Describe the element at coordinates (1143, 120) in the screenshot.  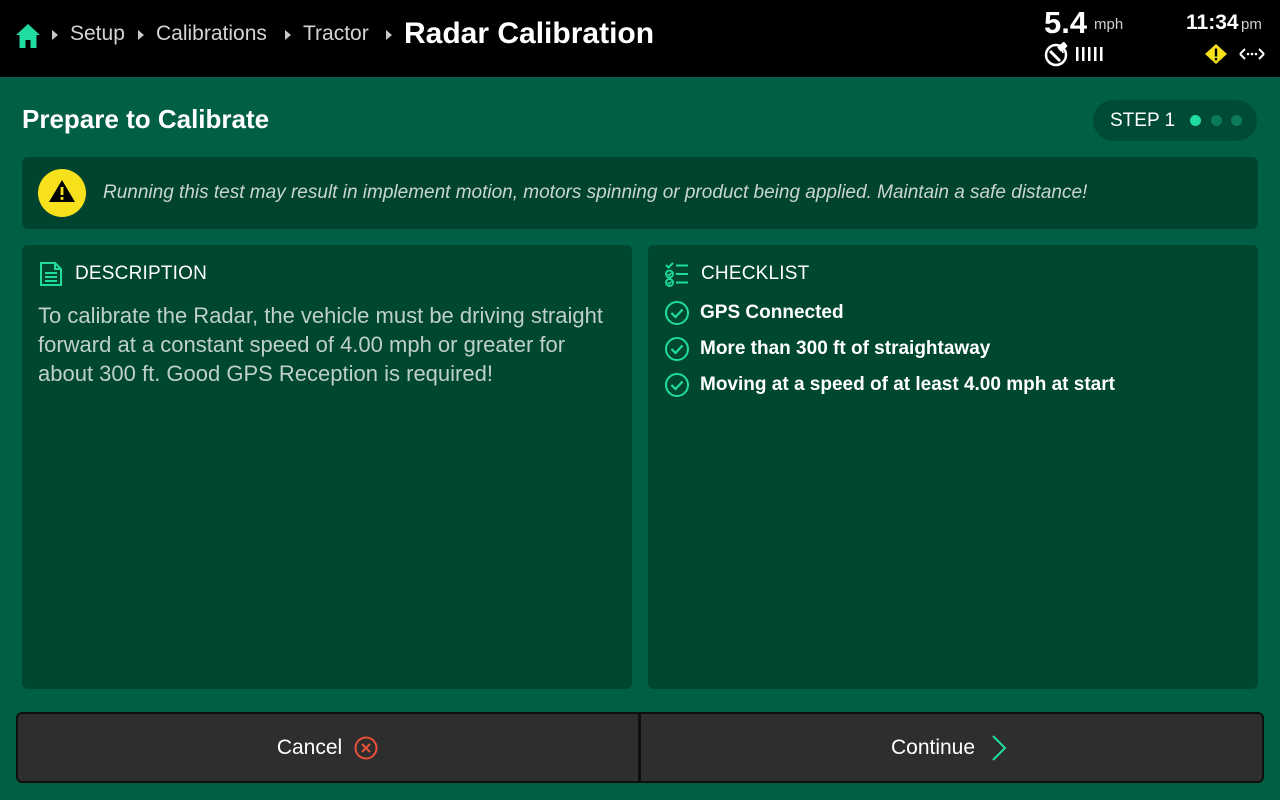
I see `step-label: STEP 1` at that location.